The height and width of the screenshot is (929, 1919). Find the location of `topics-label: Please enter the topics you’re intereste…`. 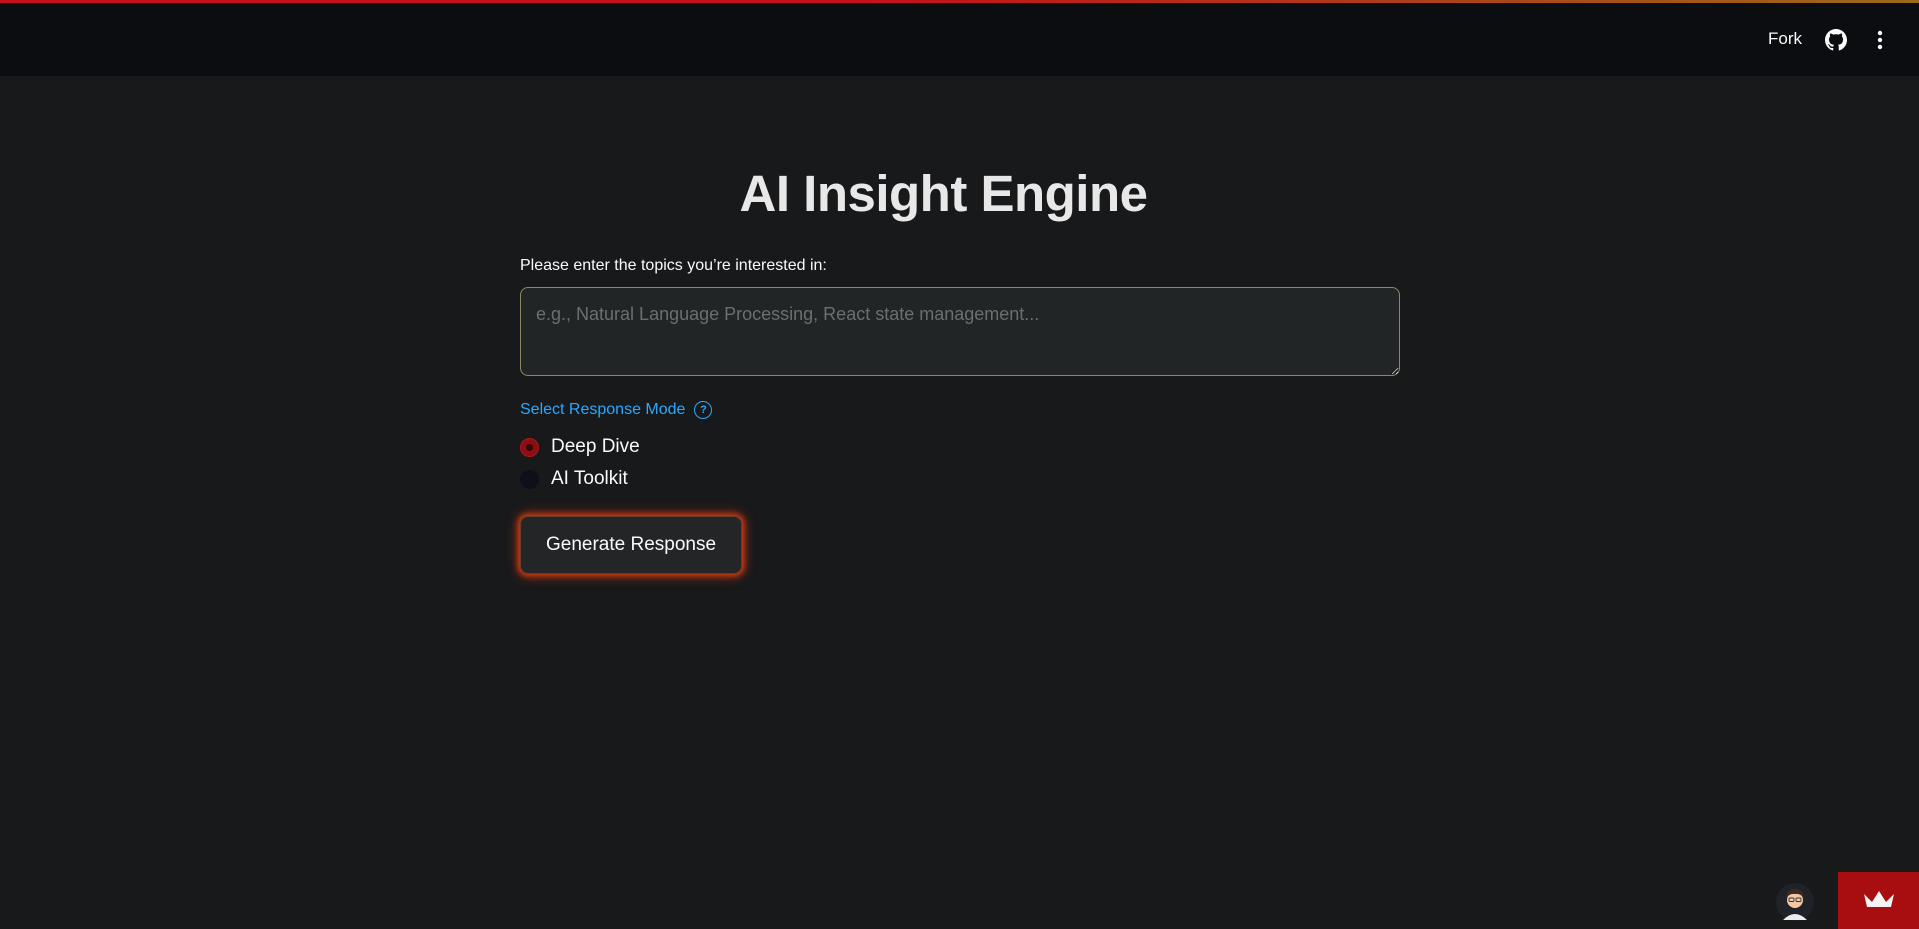

topics-label: Please enter the topics you’re intereste… is located at coordinates (673, 265).